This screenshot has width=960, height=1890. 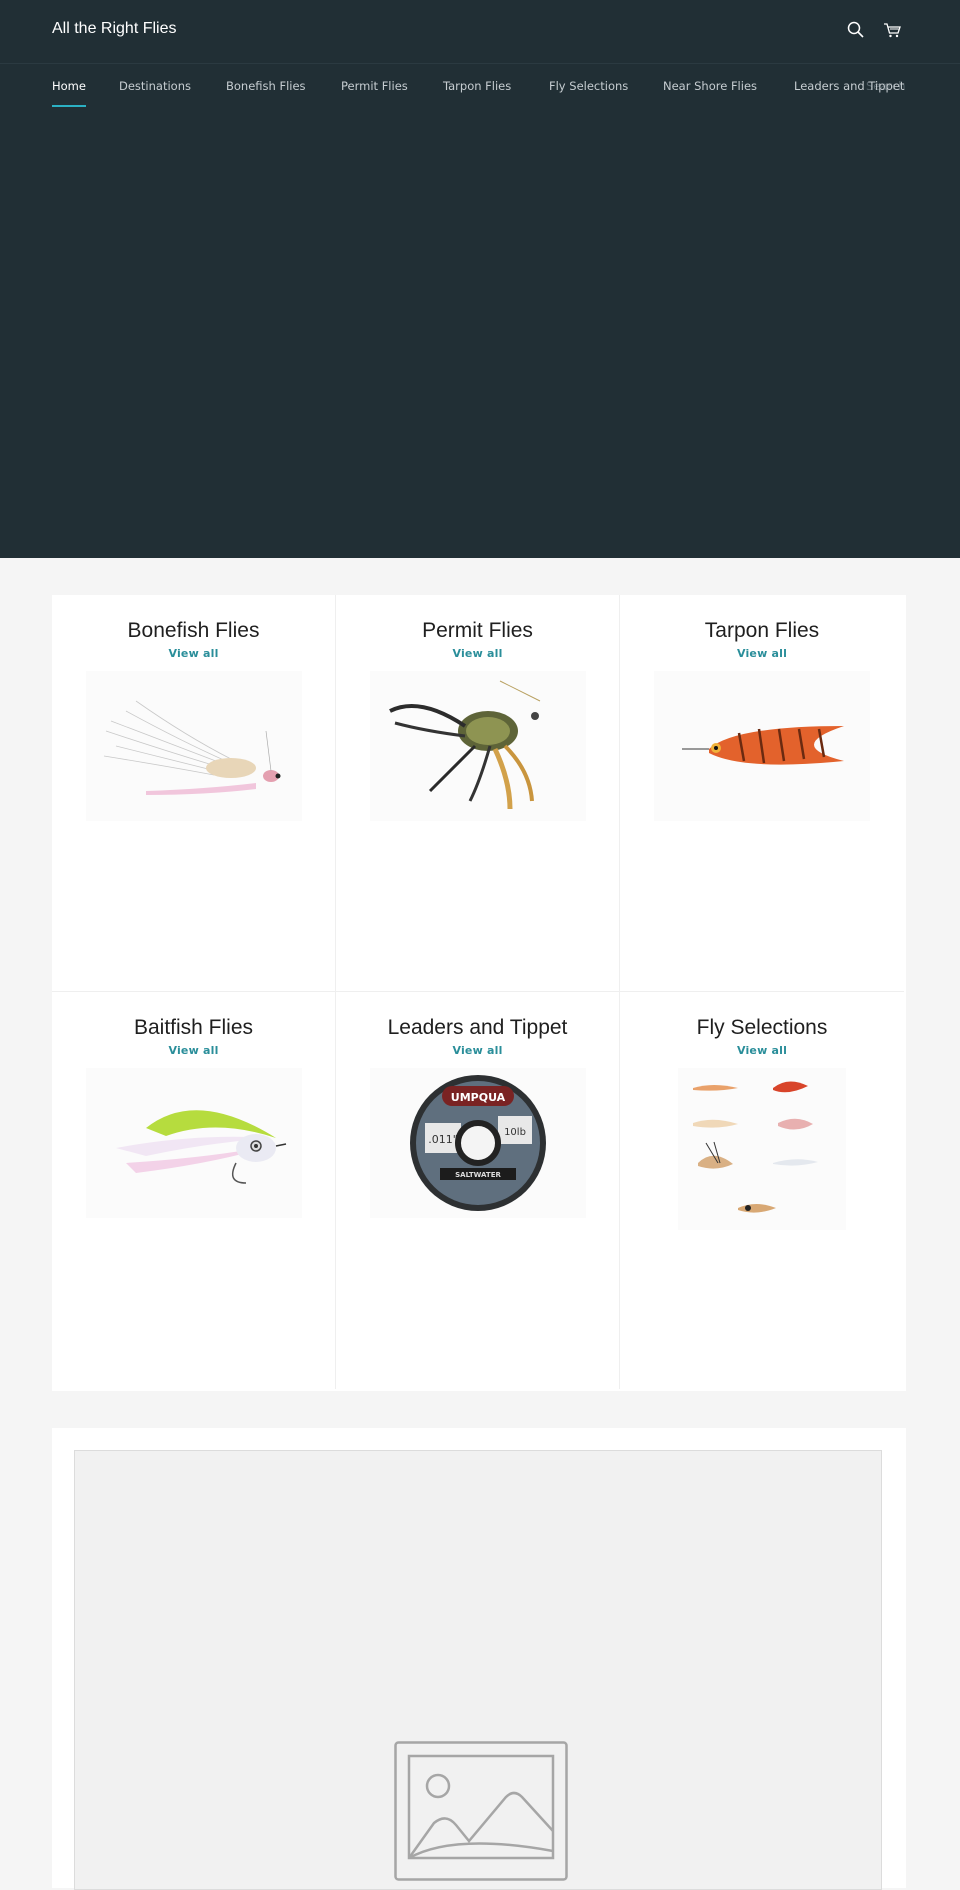 I want to click on baitfish-fly-image, so click(x=194, y=1143).